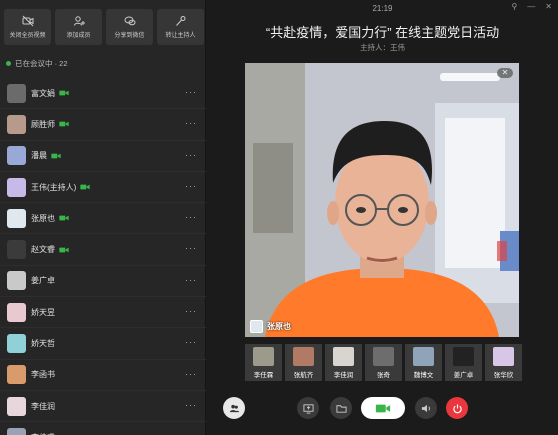  Describe the element at coordinates (382, 8) in the screenshot. I see `clock: 21:19` at that location.